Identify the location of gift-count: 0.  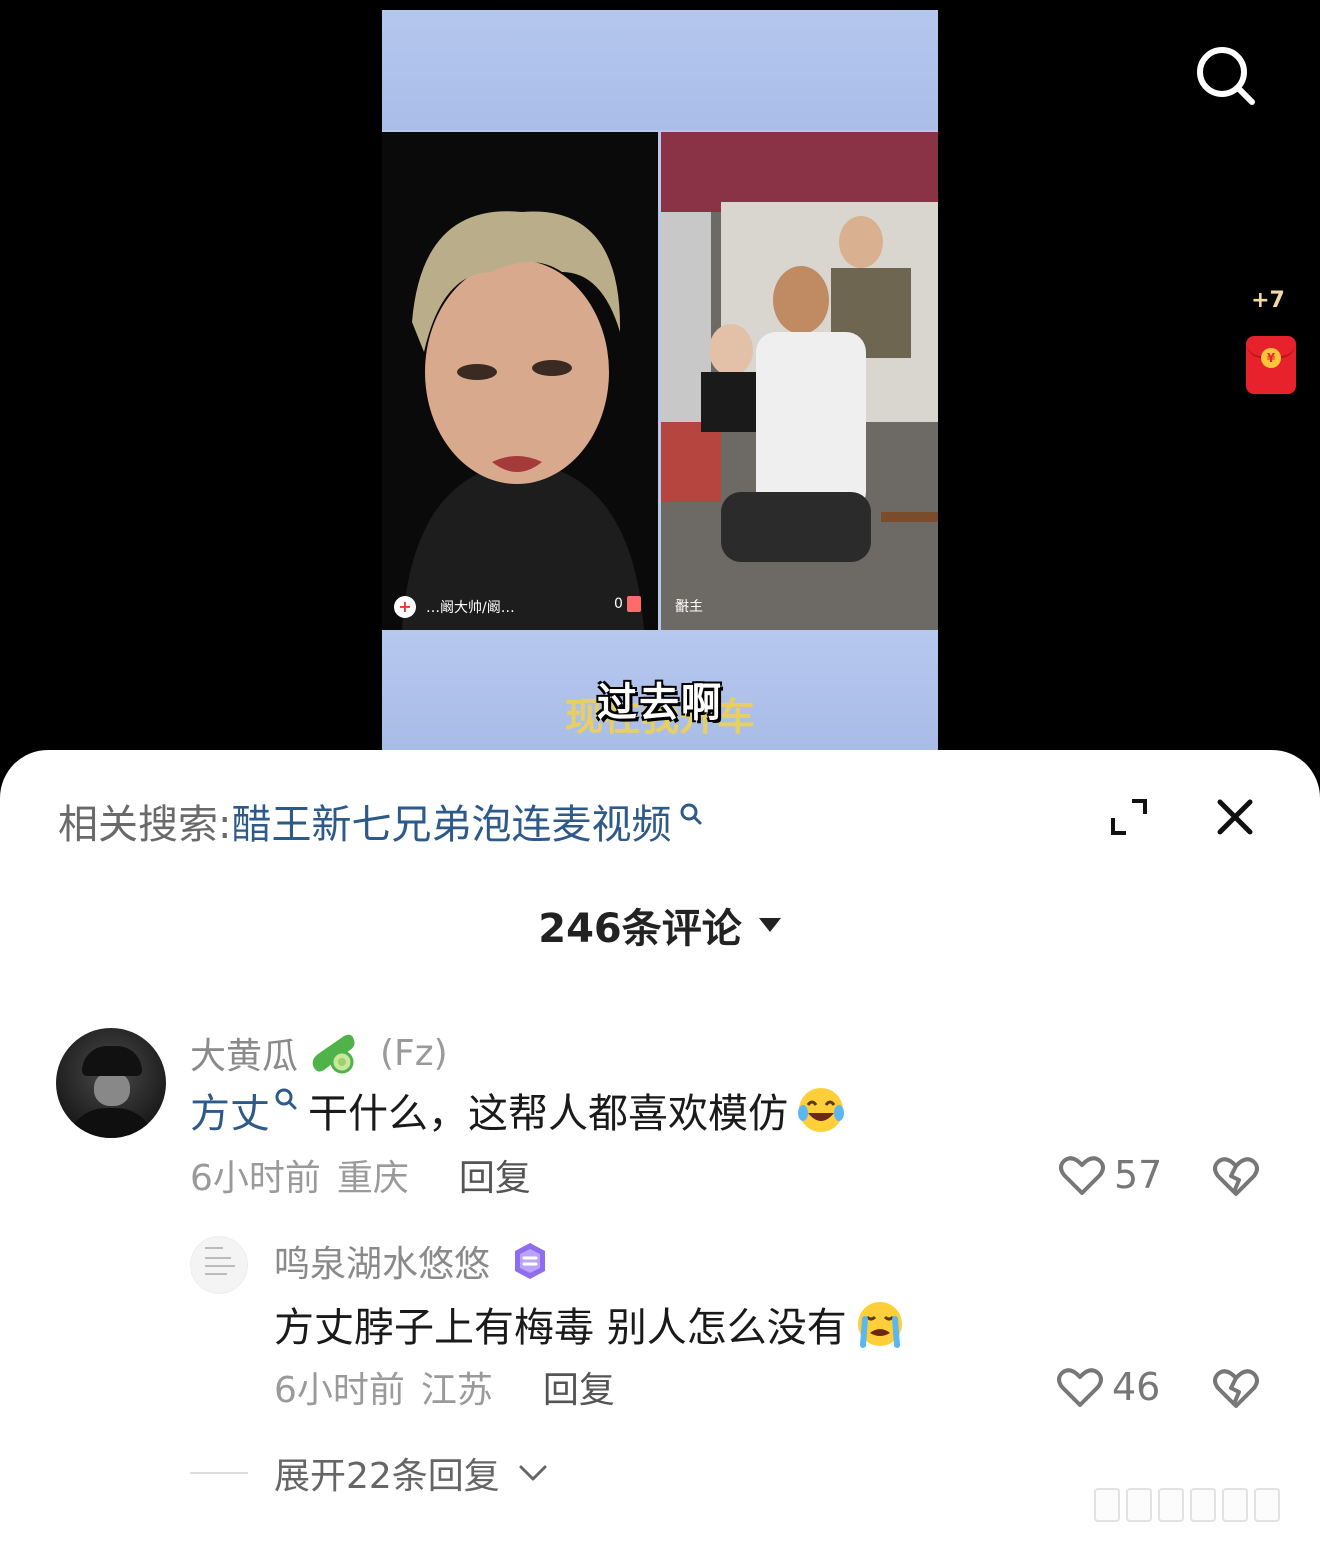
(618, 604).